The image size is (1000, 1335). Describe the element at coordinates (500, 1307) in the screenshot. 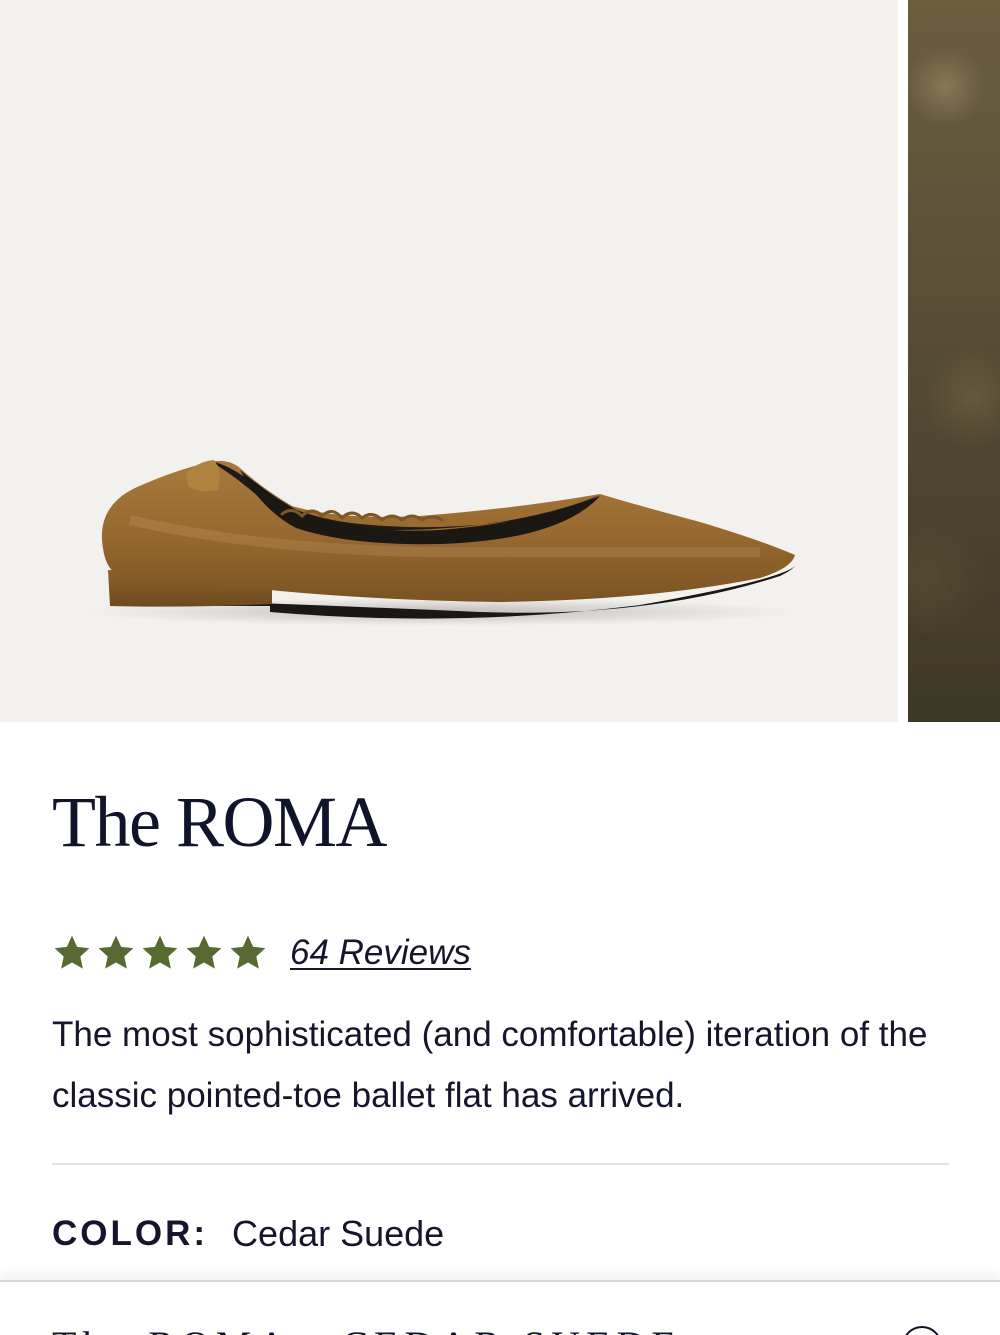

I see `sticky-add-to-bag-bar: The ROMA - CEDAR SUEDE` at that location.